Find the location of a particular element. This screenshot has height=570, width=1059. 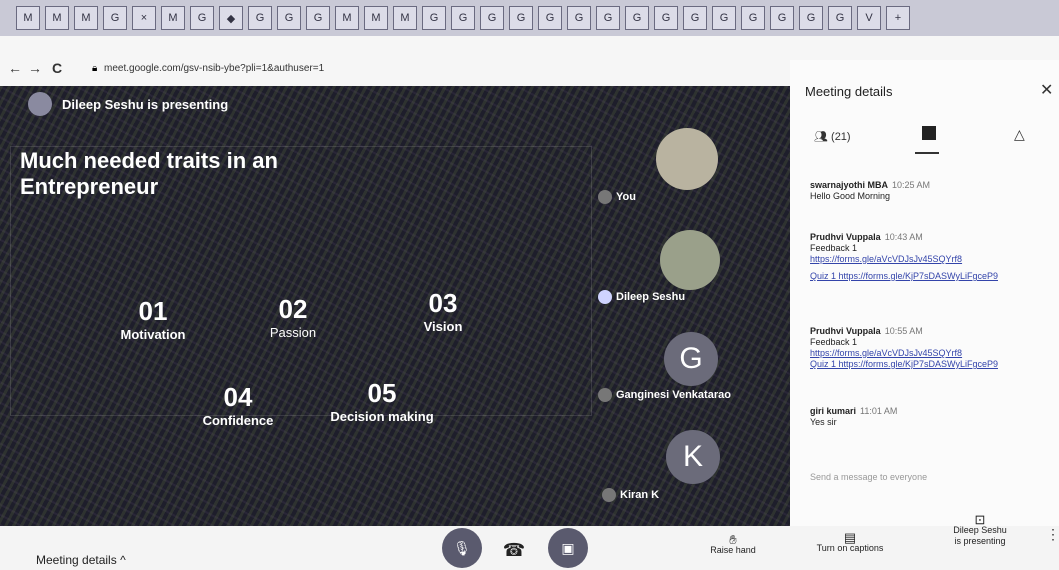

panel-title: Meeting details is located at coordinates (849, 91).